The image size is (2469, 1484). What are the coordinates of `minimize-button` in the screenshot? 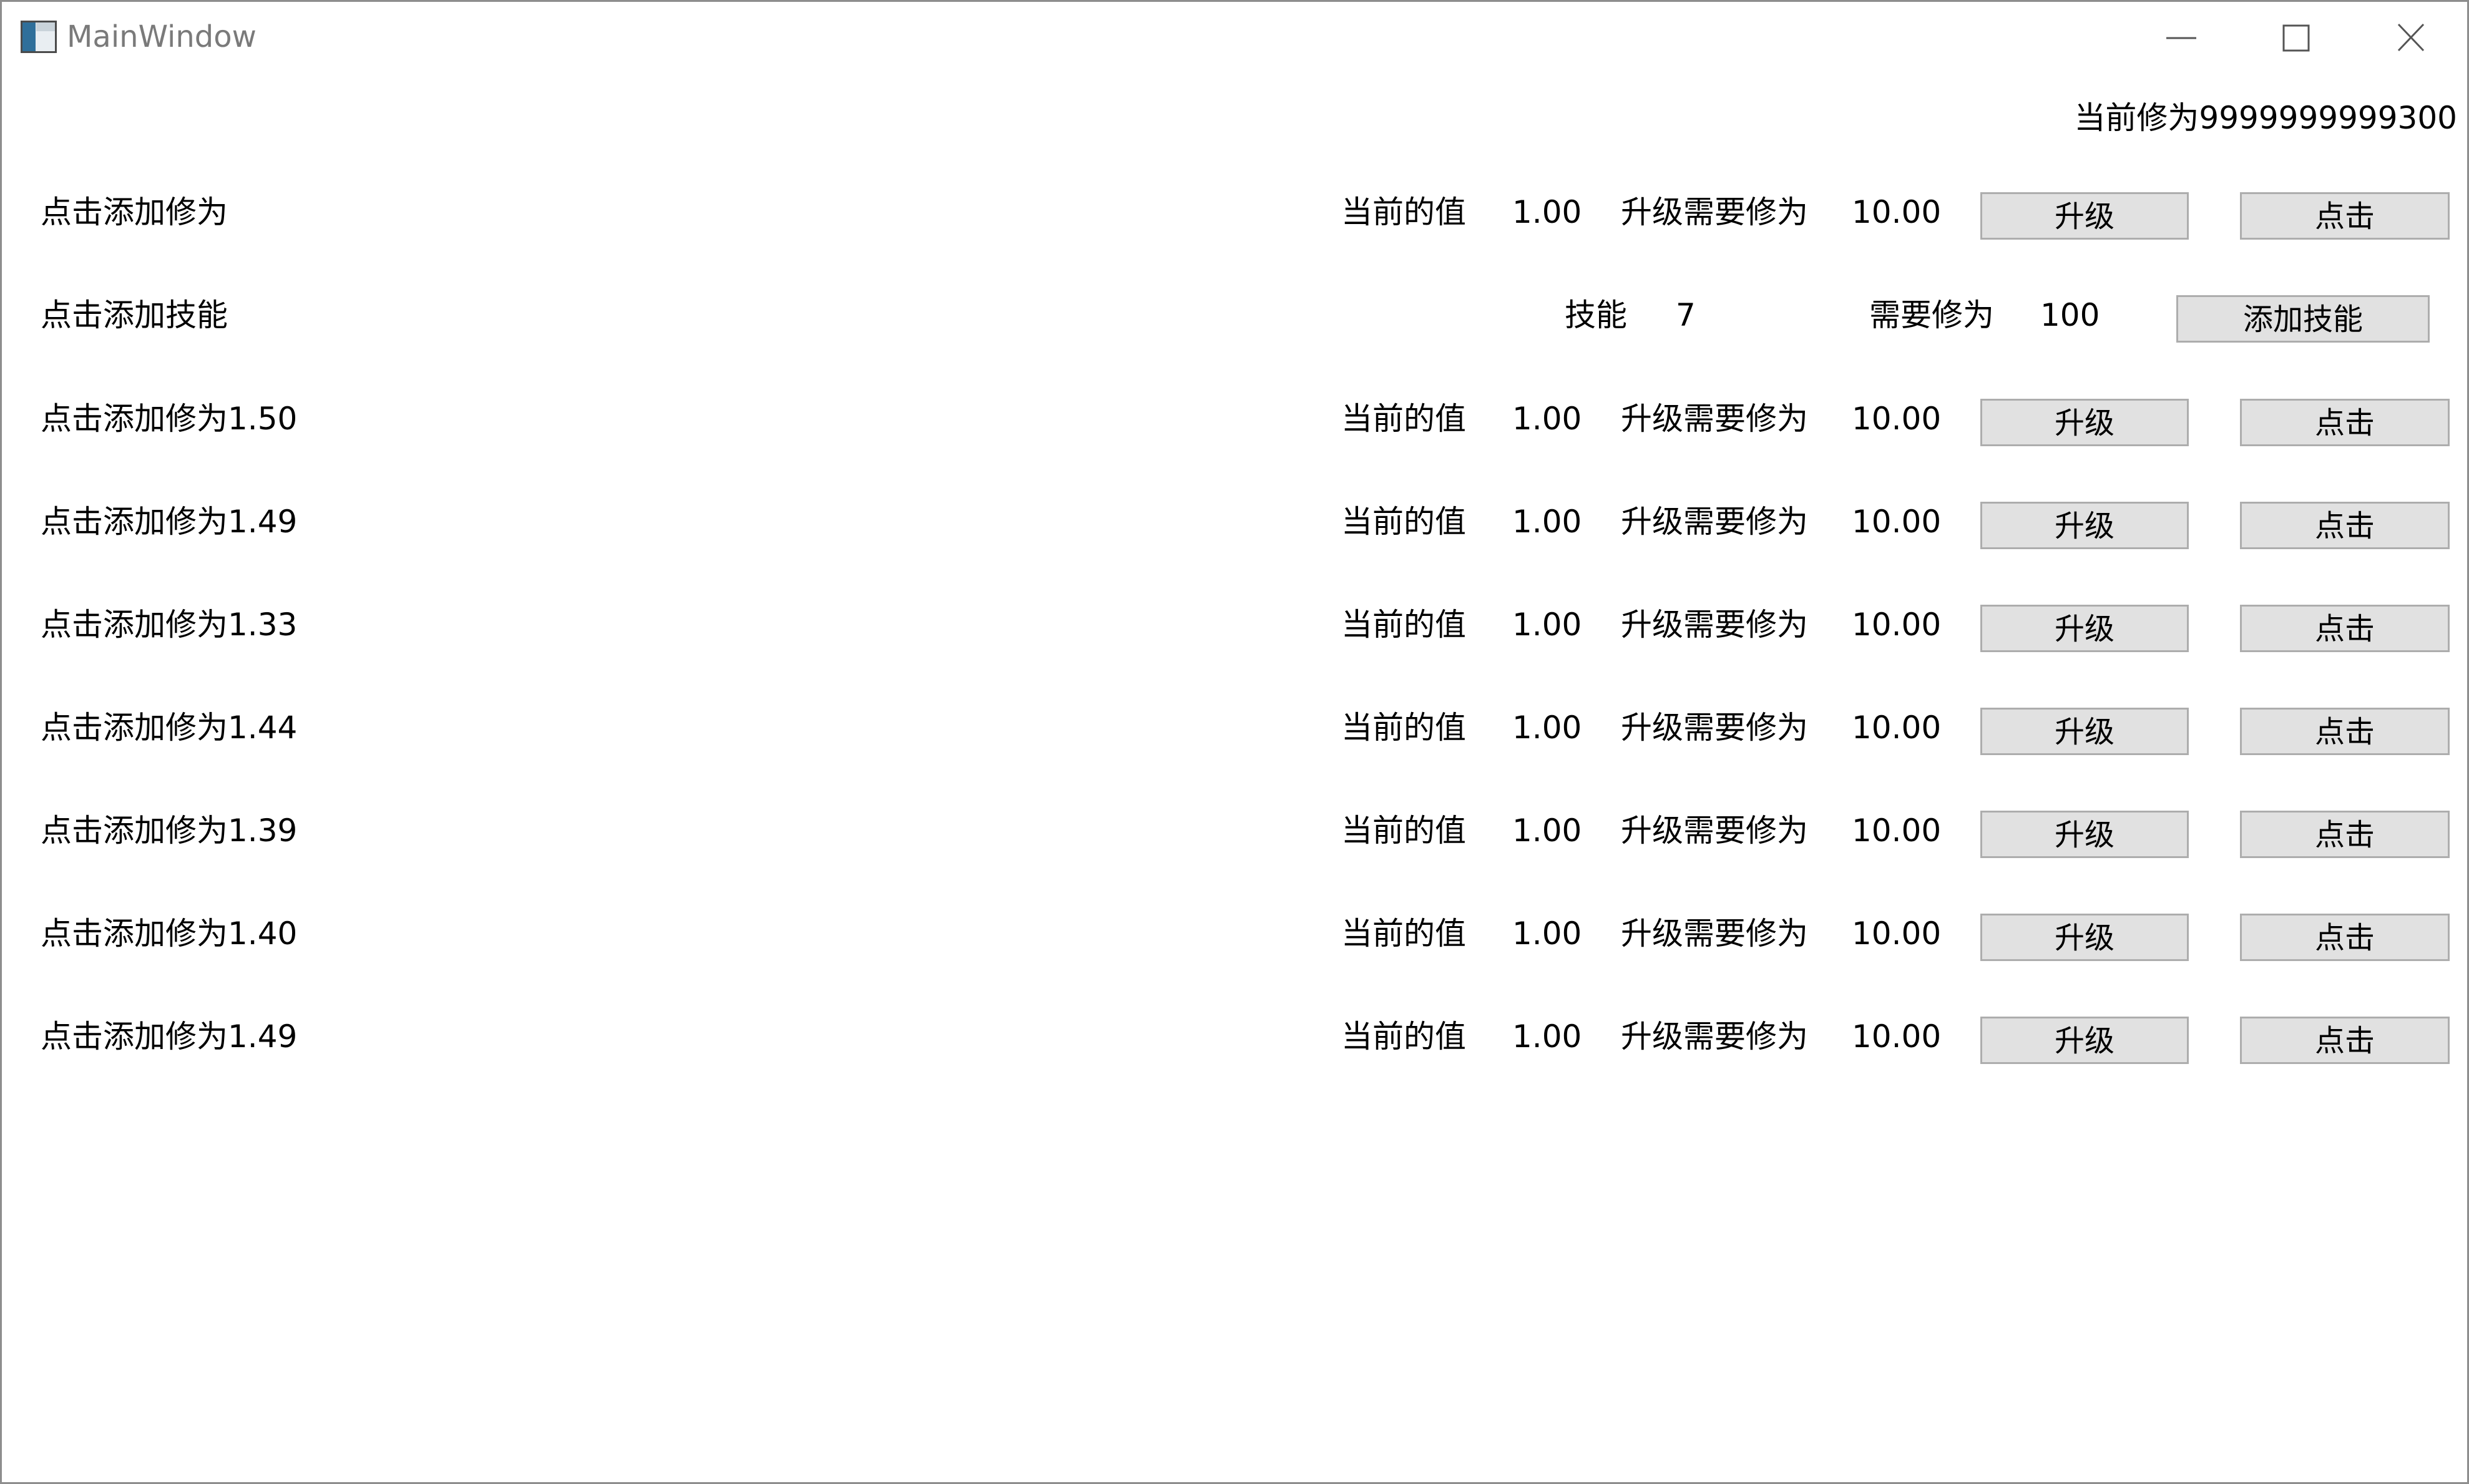 It's located at (2181, 38).